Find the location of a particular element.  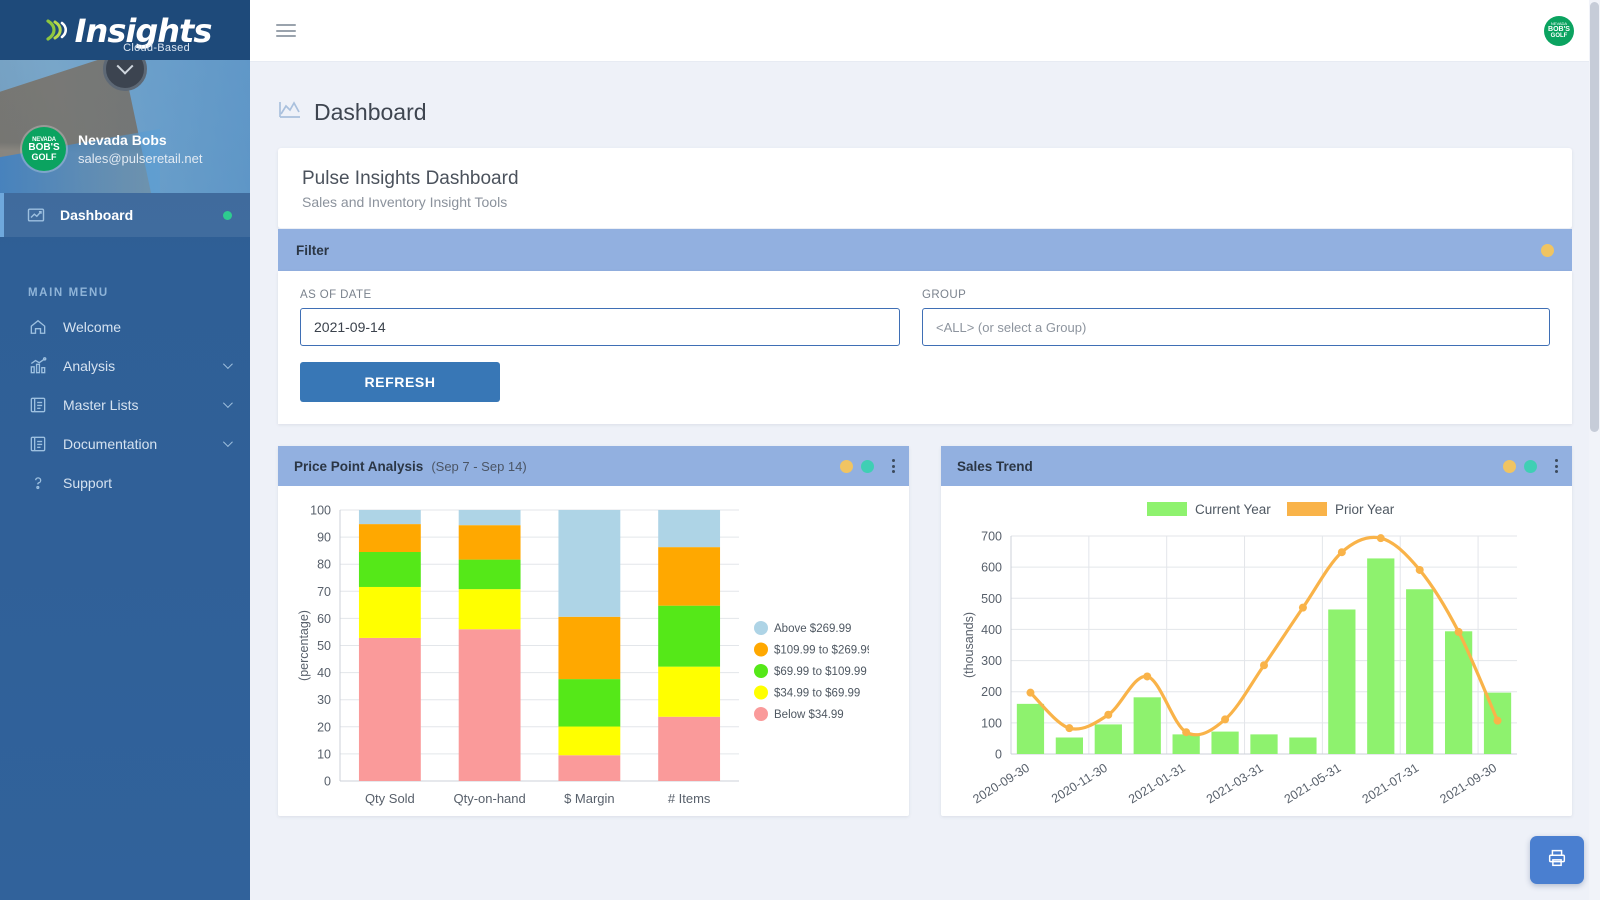

group-select: <ALL> (or select a Group) is located at coordinates (1236, 327).